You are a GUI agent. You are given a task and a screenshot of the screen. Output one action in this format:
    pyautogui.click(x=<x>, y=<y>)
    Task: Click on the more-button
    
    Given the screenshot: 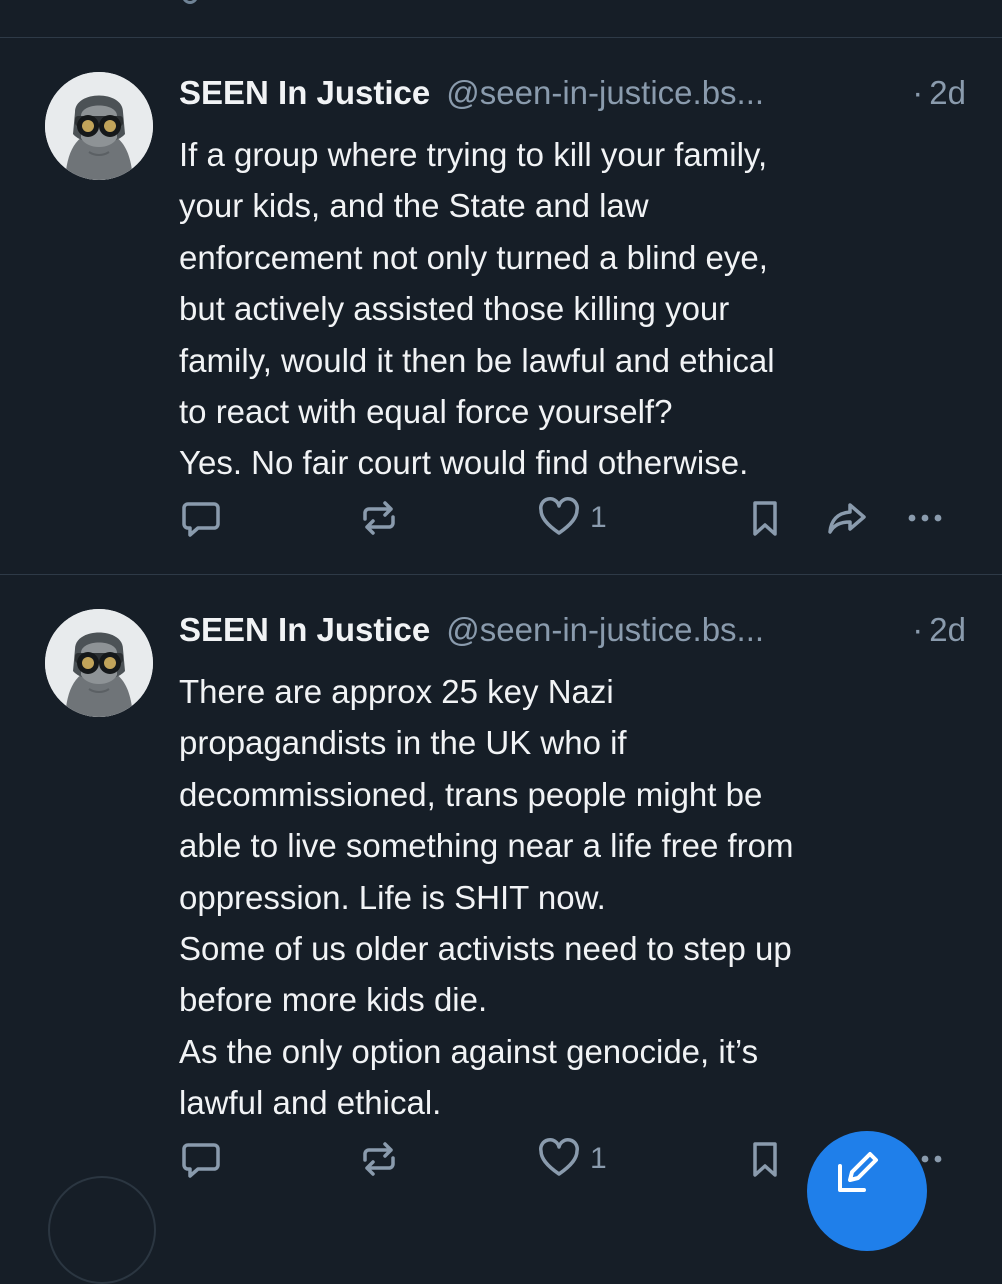 What is the action you would take?
    pyautogui.click(x=925, y=518)
    